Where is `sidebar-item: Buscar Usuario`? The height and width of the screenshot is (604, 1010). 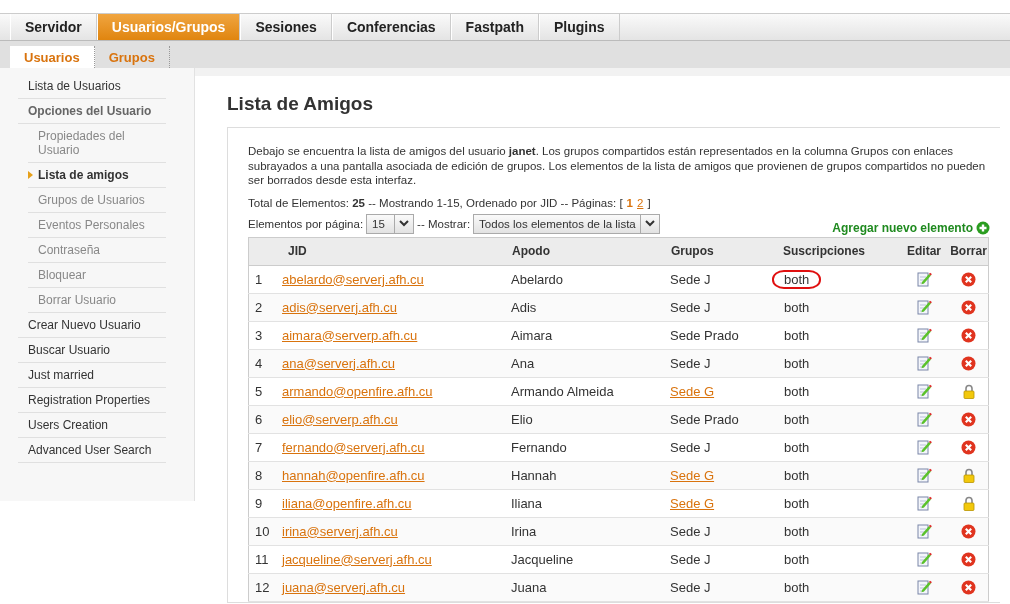
sidebar-item: Buscar Usuario is located at coordinates (92, 350).